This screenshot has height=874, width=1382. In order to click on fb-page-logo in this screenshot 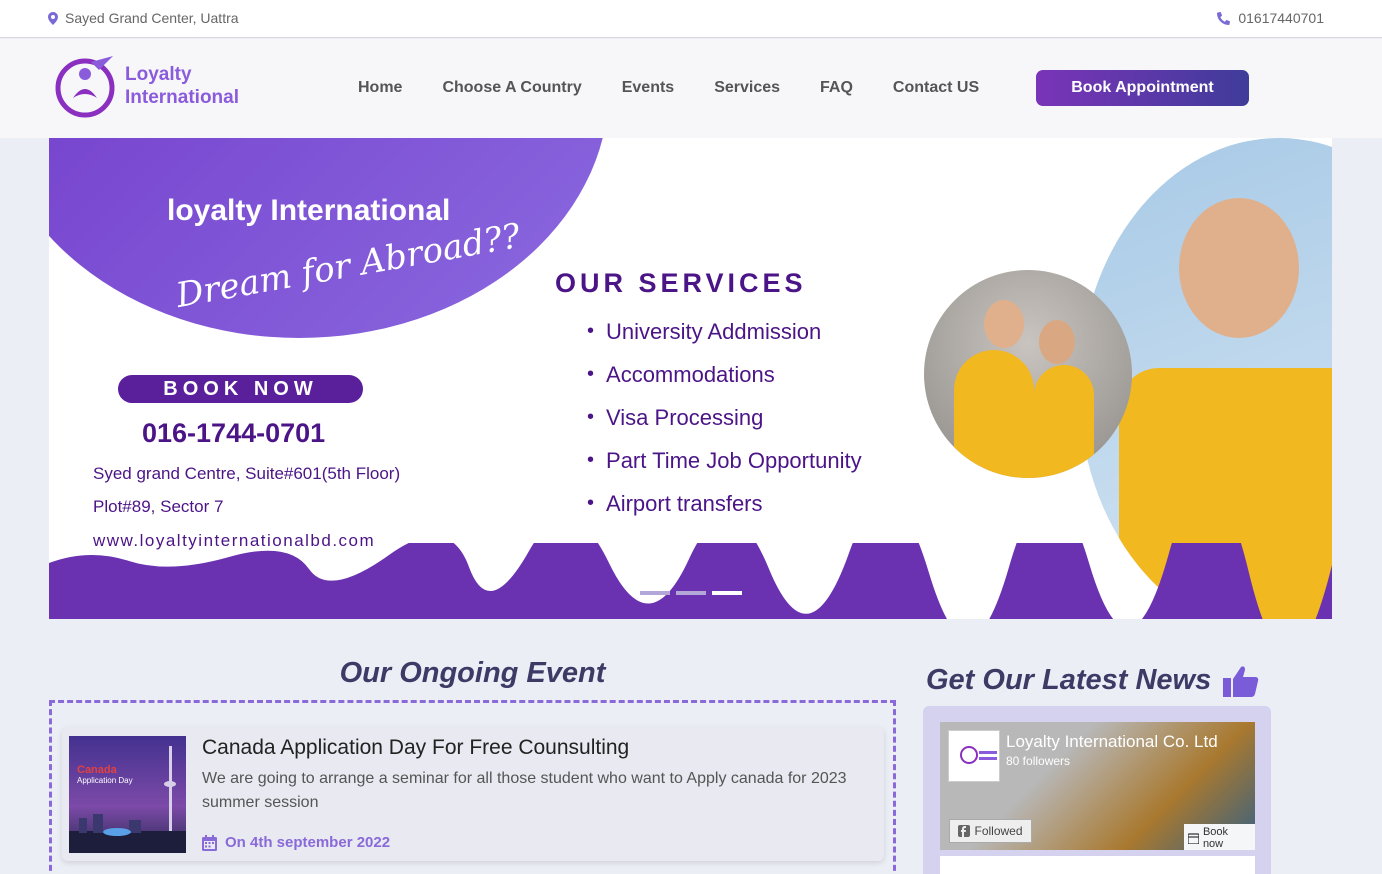, I will do `click(974, 756)`.